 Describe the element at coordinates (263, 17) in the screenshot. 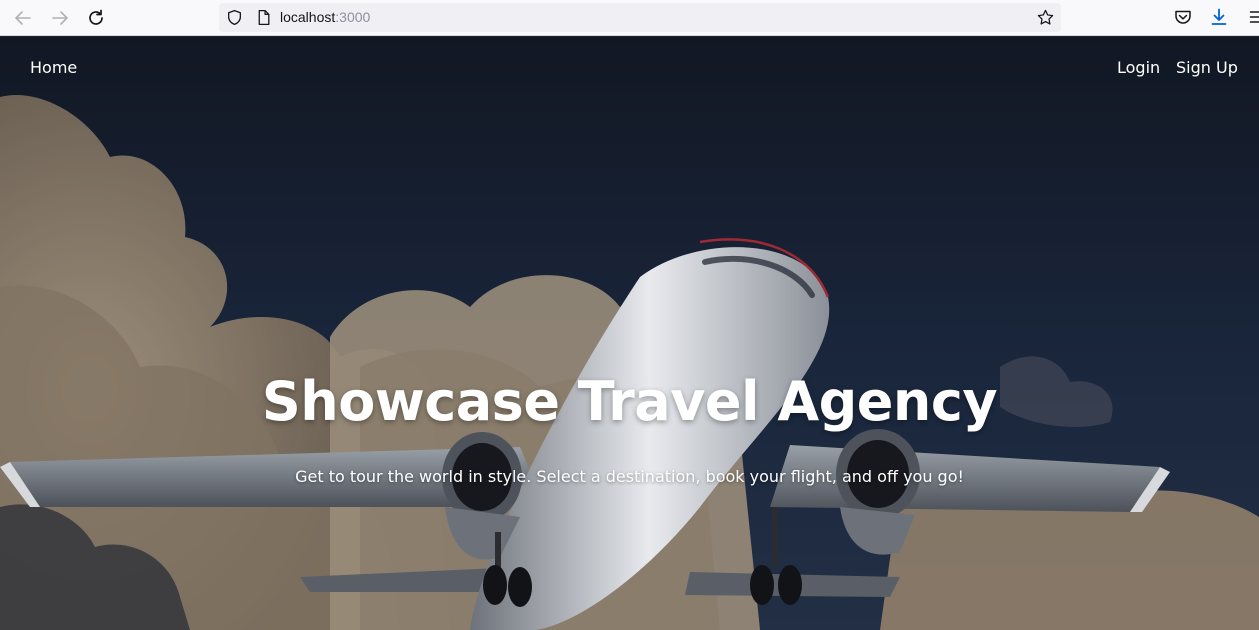

I see `page-icon` at that location.